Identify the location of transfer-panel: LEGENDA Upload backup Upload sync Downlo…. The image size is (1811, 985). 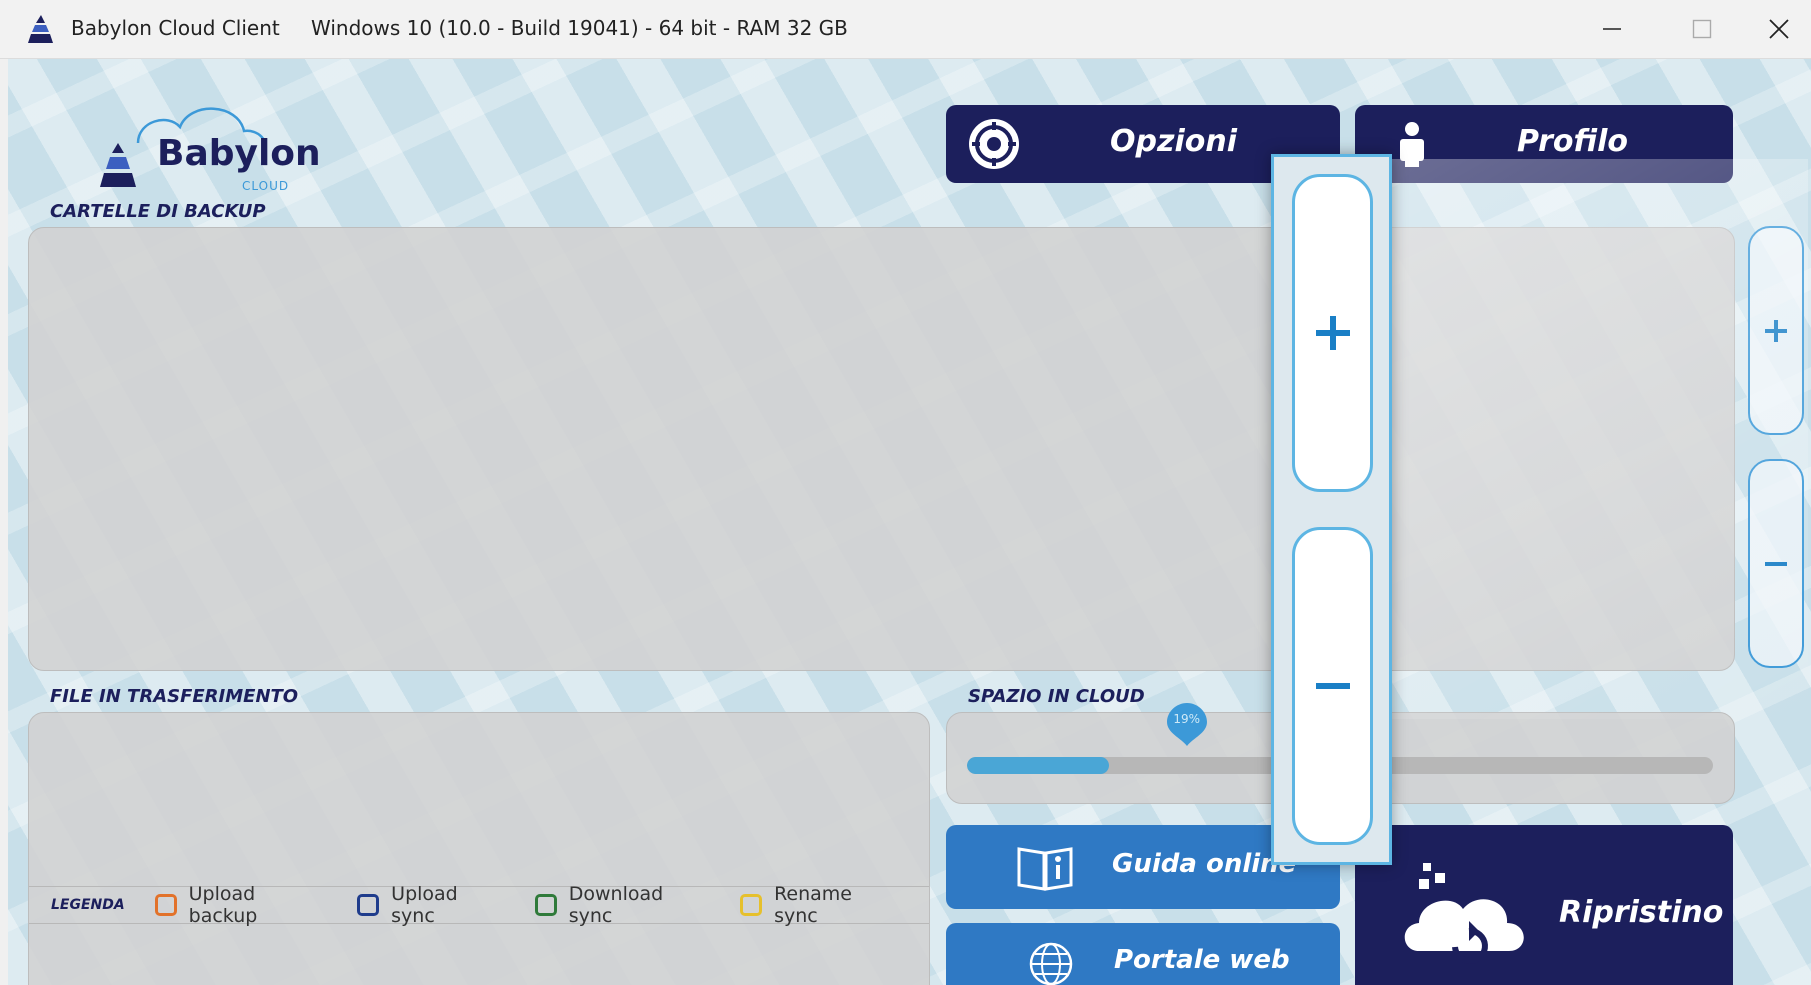
(479, 848).